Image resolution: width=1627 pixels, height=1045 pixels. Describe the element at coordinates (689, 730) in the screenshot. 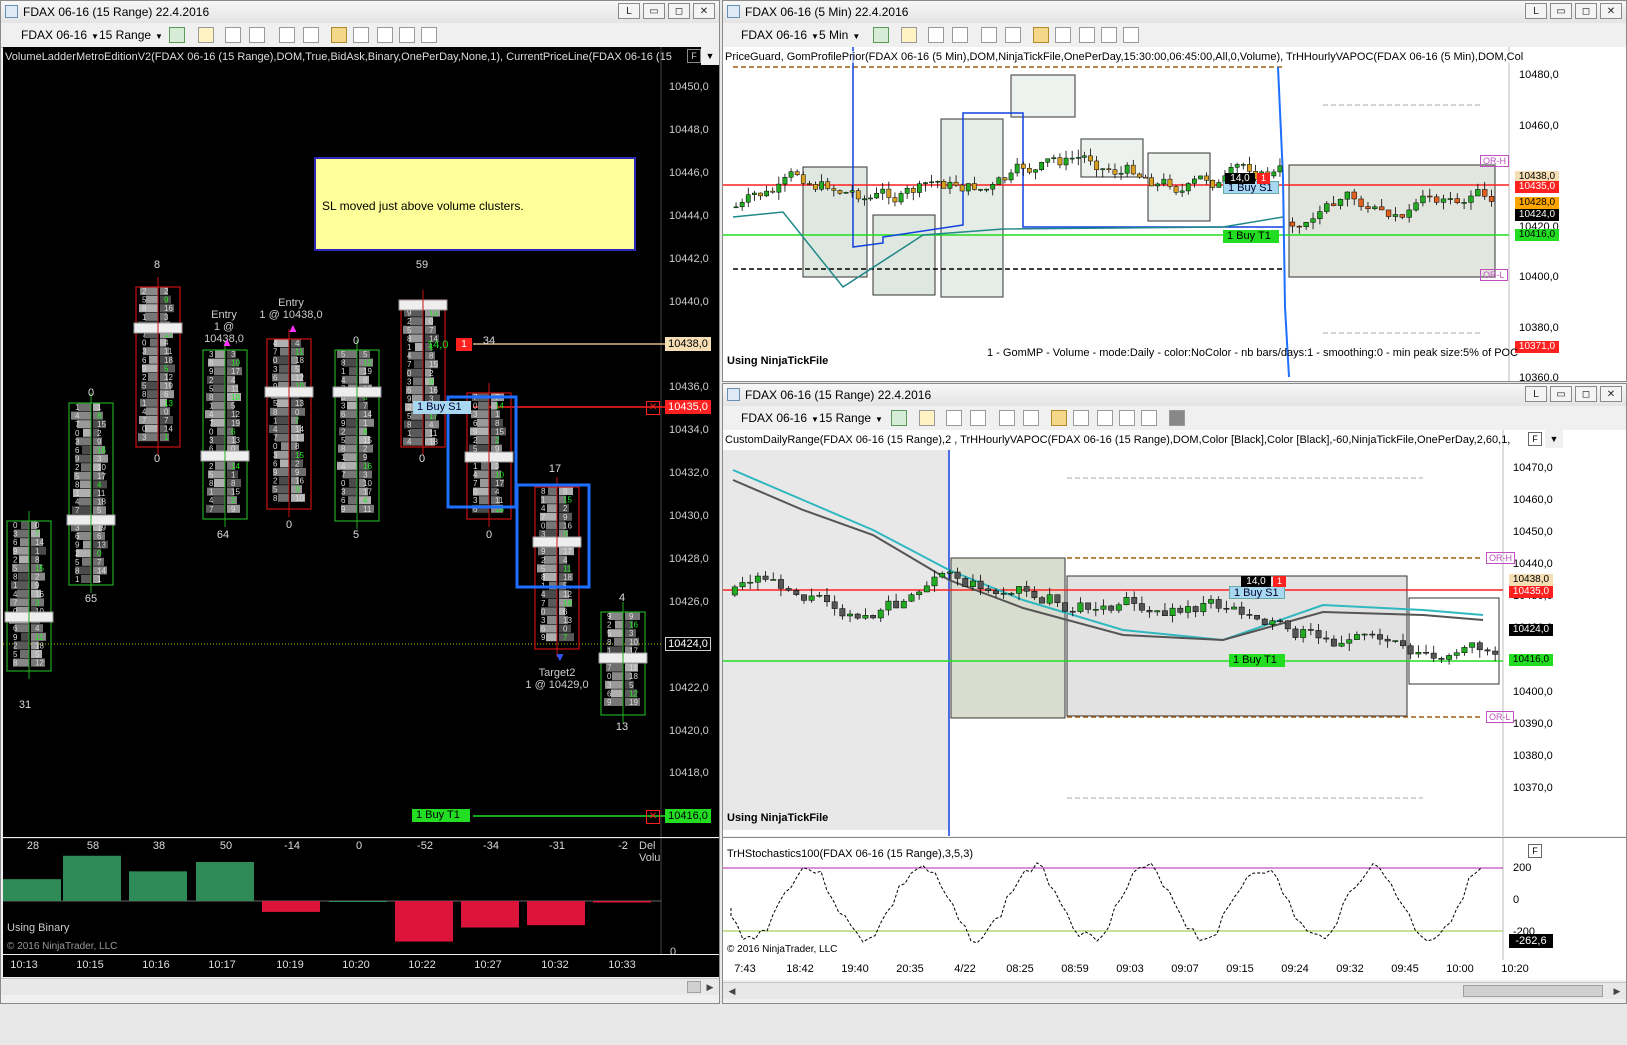

I see `price-axis-label: 10420,0` at that location.